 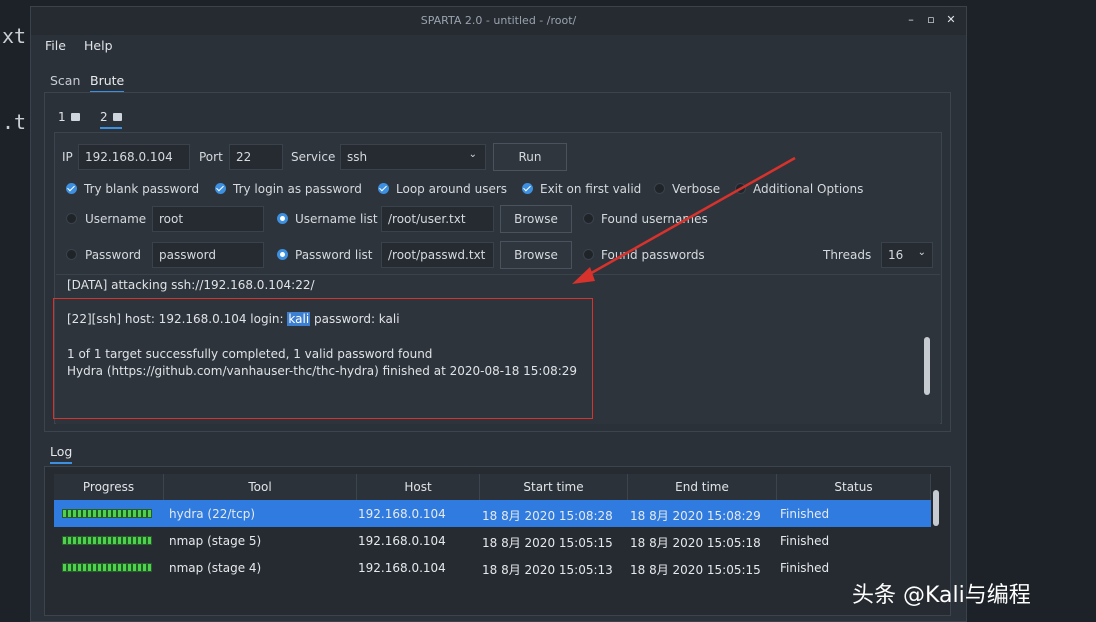 What do you see at coordinates (418, 487) in the screenshot?
I see `column-header: Host` at bounding box center [418, 487].